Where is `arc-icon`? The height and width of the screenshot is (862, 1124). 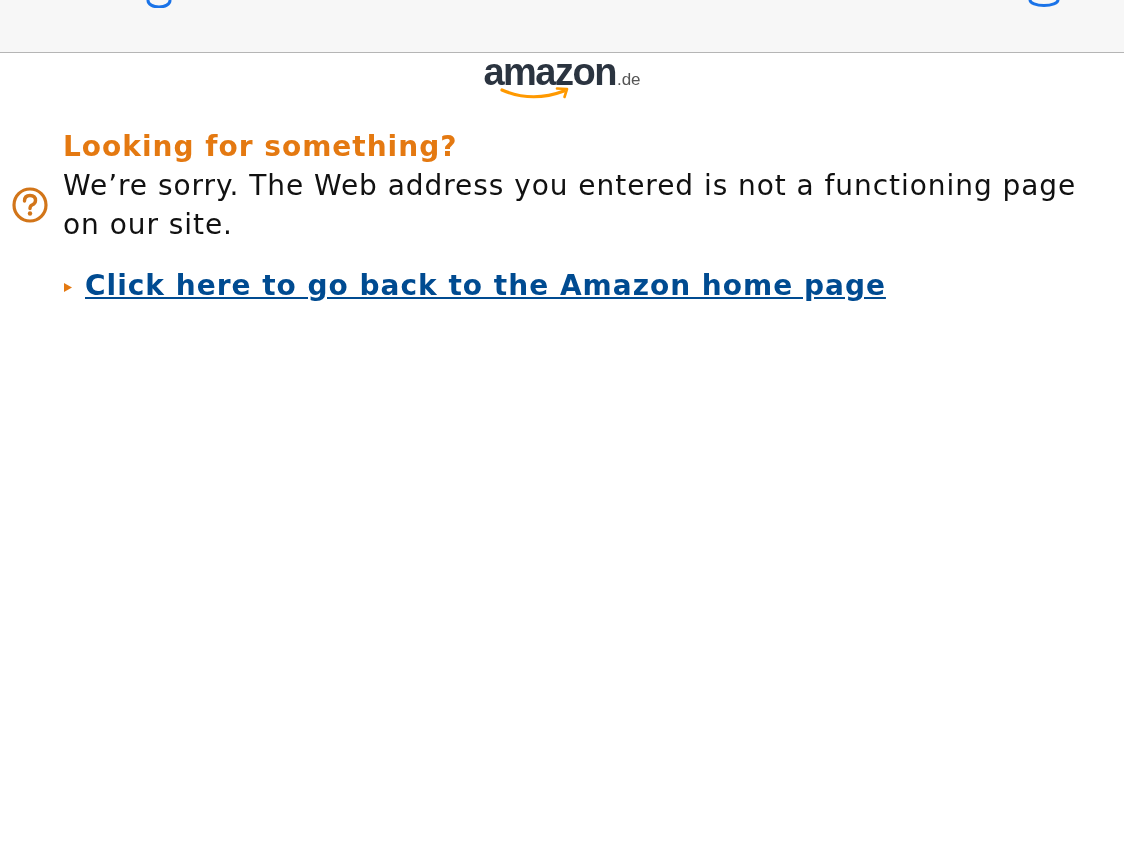 arc-icon is located at coordinates (159, 4).